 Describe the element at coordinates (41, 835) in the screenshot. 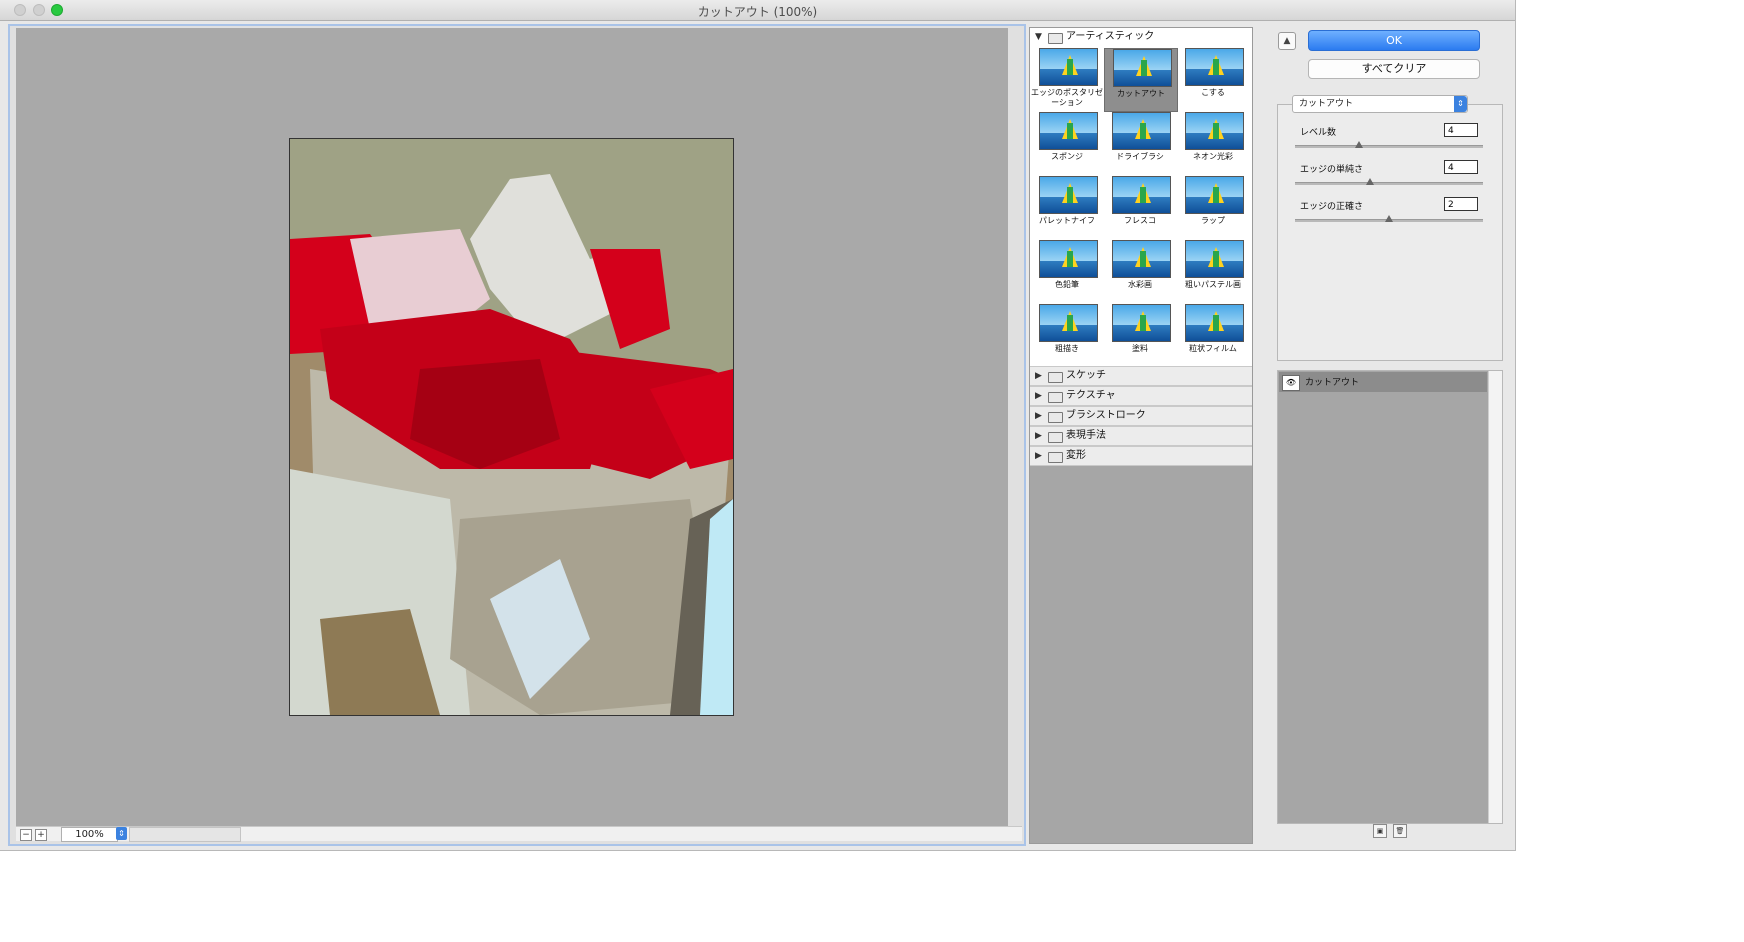

I see `zoom-in-button: +` at that location.